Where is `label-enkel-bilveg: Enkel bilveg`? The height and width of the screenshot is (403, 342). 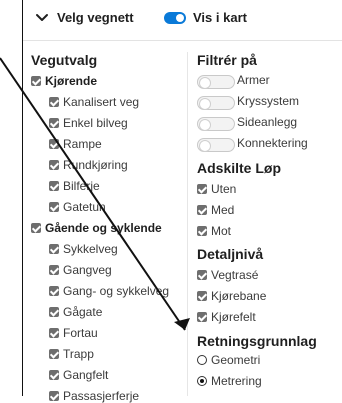 label-enkel-bilveg: Enkel bilveg is located at coordinates (95, 123).